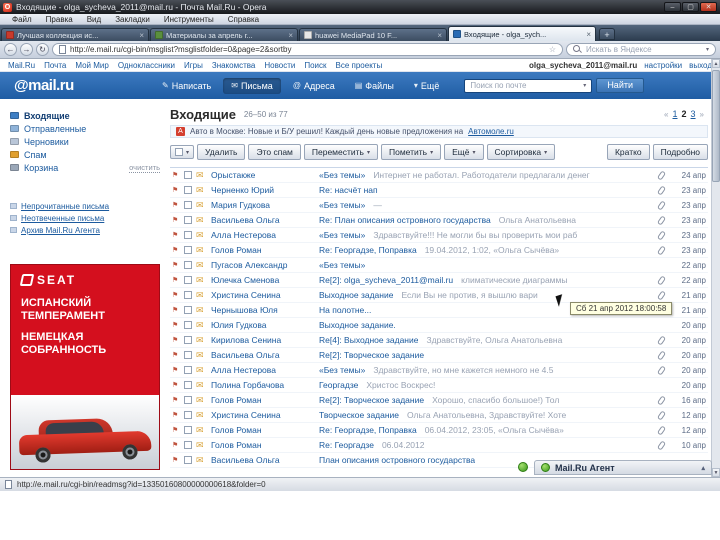  What do you see at coordinates (252, 85) in the screenshot?
I see `header-nav-button: ✉ Письма` at bounding box center [252, 85].